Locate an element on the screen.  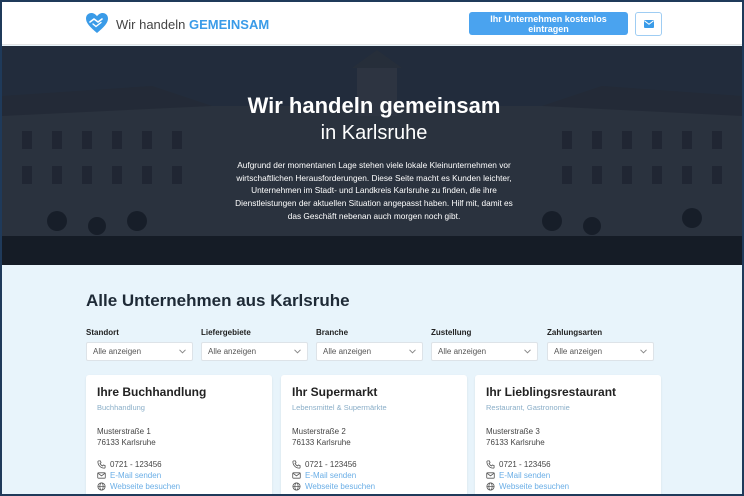
branche-select: Alle anzeigen is located at coordinates (369, 351).